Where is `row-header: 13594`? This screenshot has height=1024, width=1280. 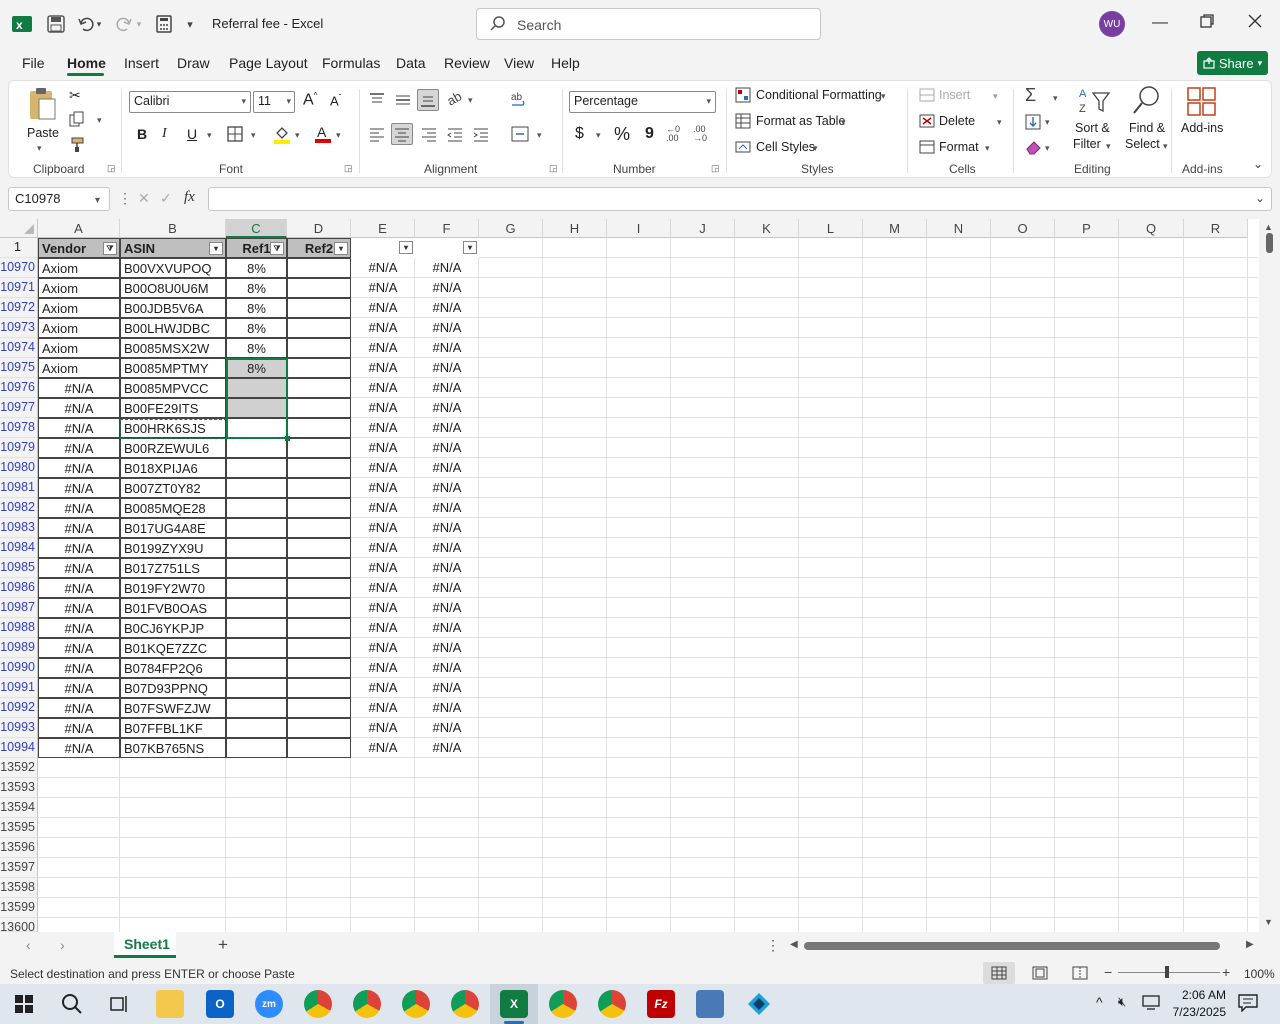 row-header: 13594 is located at coordinates (19, 808).